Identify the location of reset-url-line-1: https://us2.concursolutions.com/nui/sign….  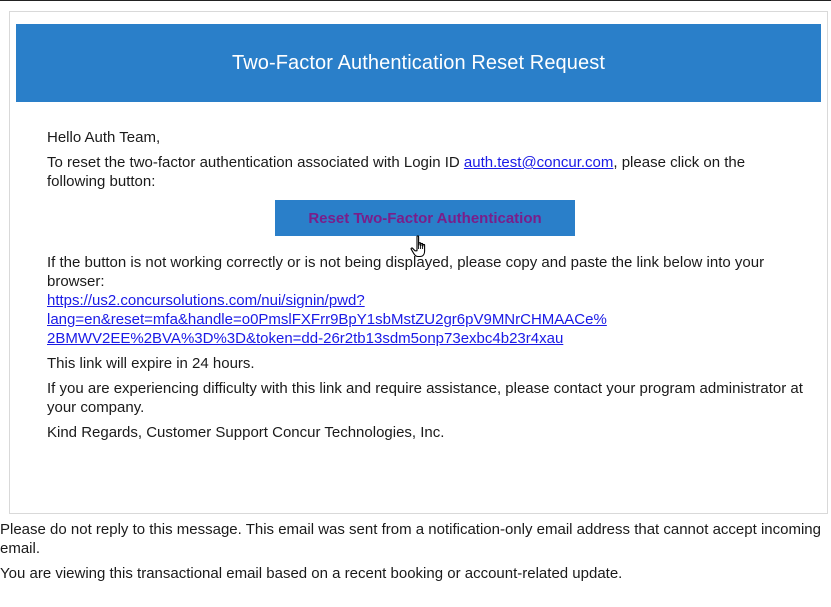
(206, 300).